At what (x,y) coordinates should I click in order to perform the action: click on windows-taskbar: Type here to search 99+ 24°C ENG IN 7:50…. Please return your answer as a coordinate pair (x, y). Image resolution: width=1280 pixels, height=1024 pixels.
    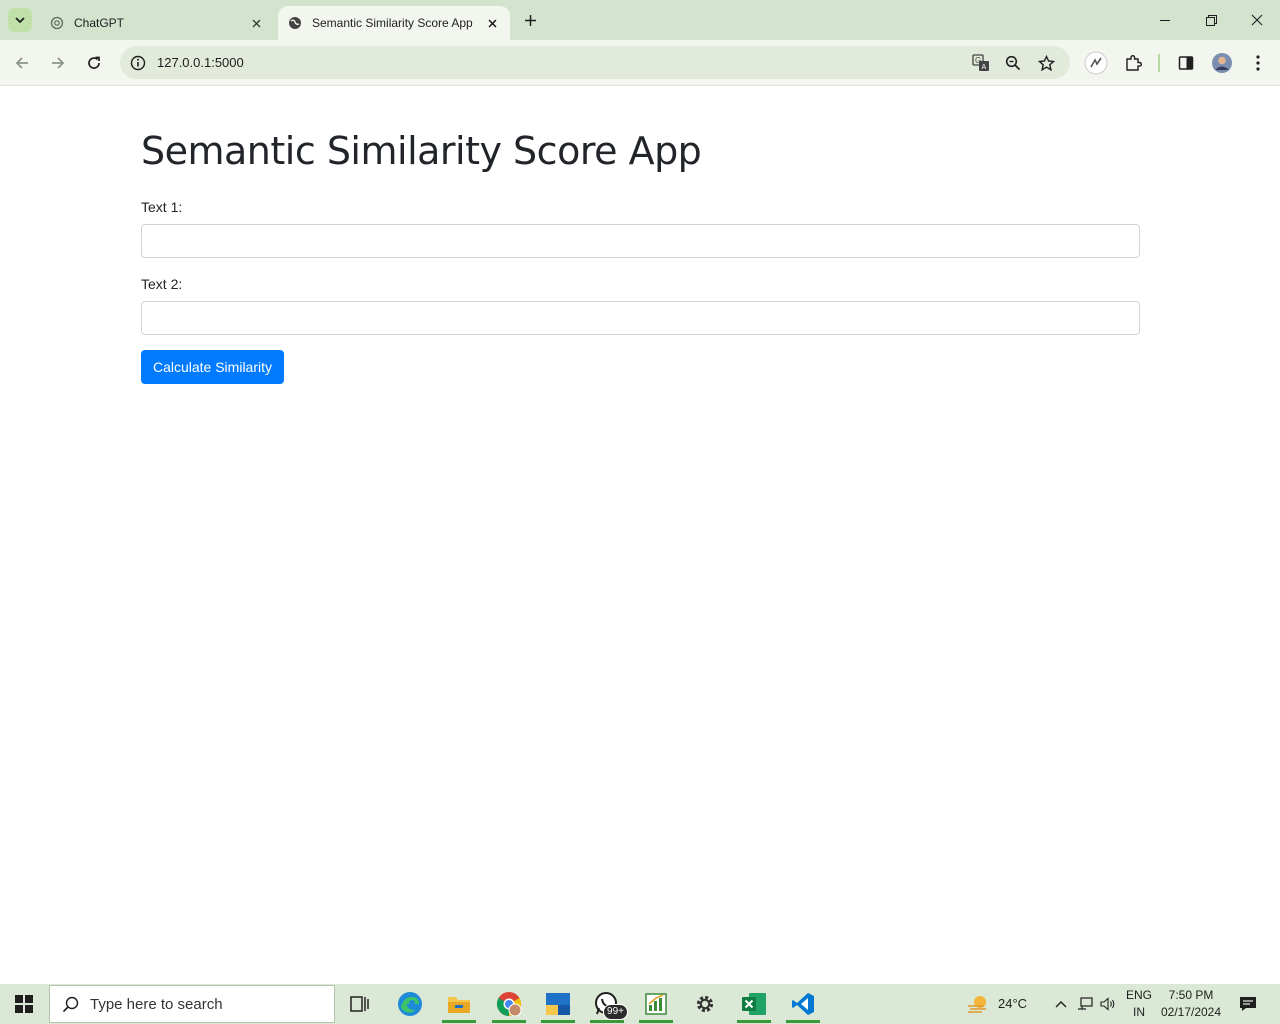
    Looking at the image, I should click on (640, 1004).